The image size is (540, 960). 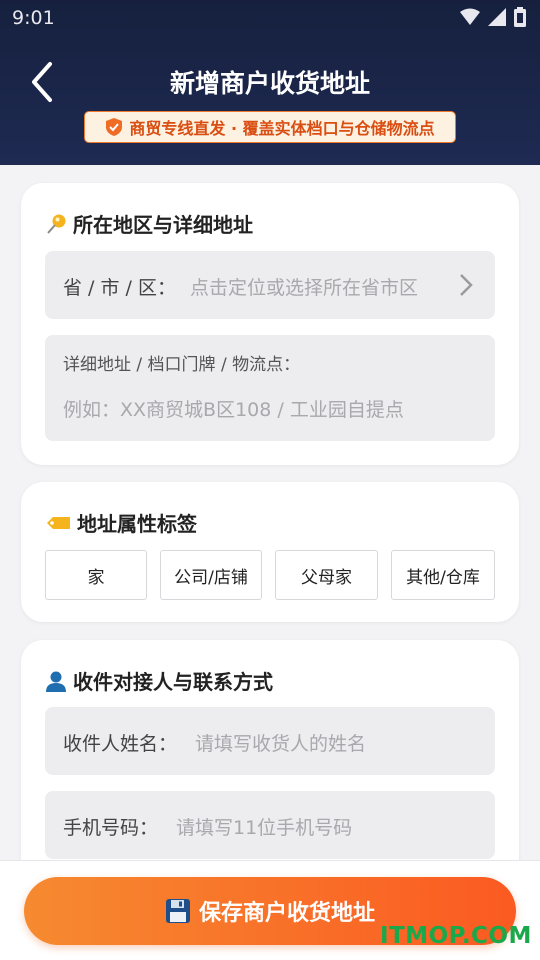 I want to click on recipient-name-label: 收件人姓名：, so click(x=120, y=744).